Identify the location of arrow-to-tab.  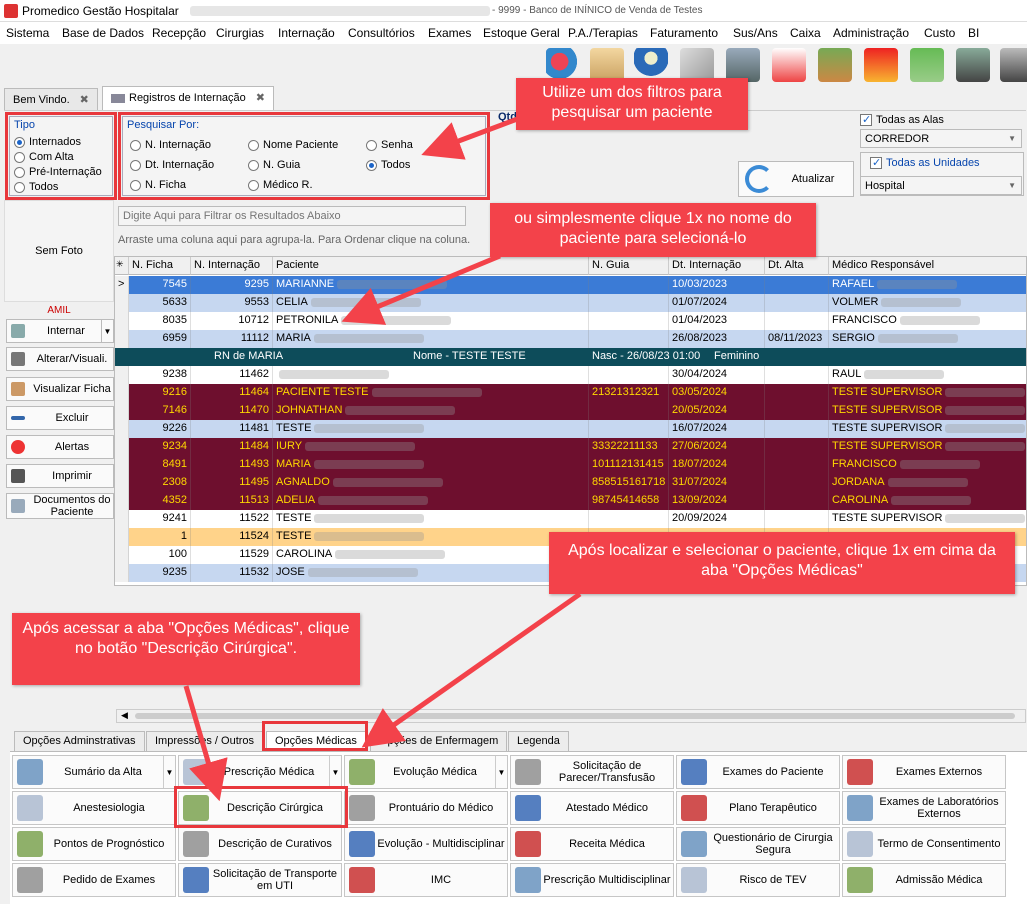
(471, 669).